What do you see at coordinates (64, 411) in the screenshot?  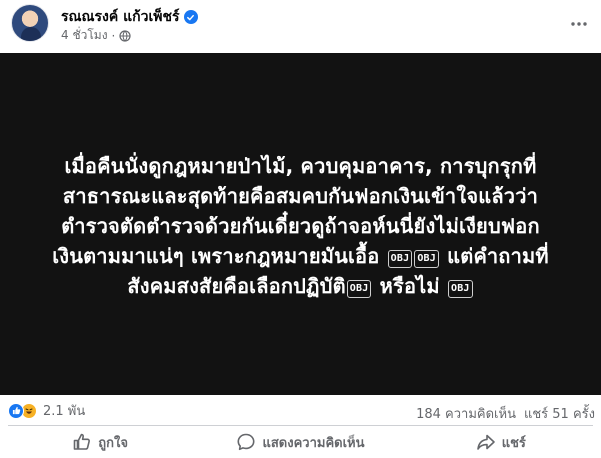 I see `reaction-count: 2.1 พัน` at bounding box center [64, 411].